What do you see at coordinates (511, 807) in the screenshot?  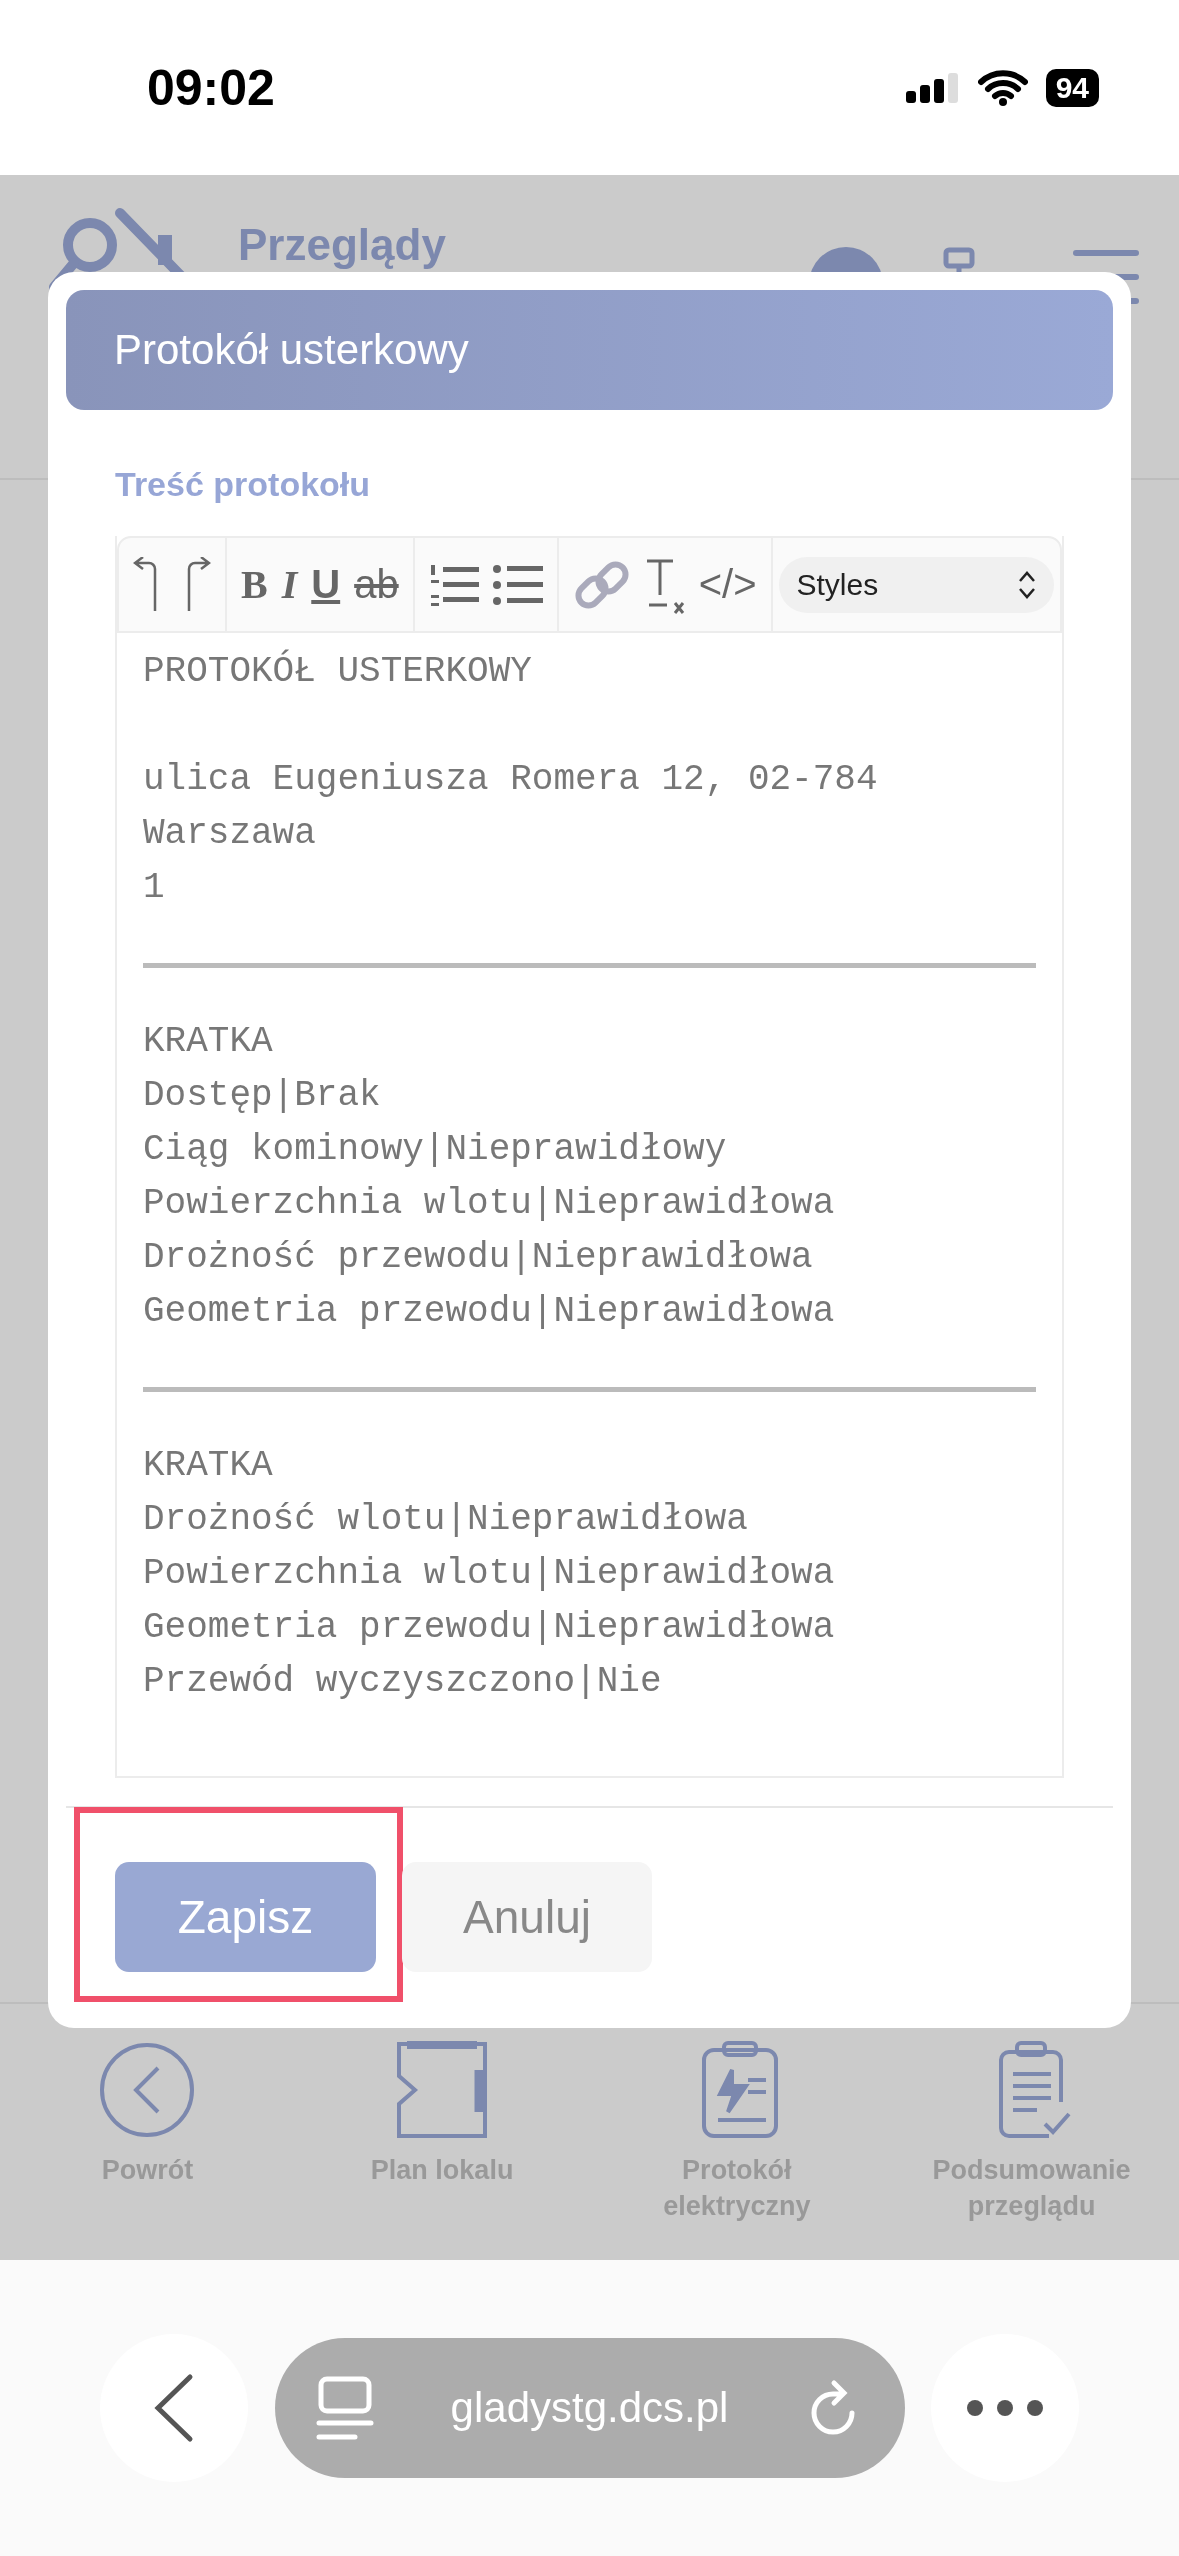 I see `text-line: ulica Eugeniusza Romera 12, 02-784 Warszawa` at bounding box center [511, 807].